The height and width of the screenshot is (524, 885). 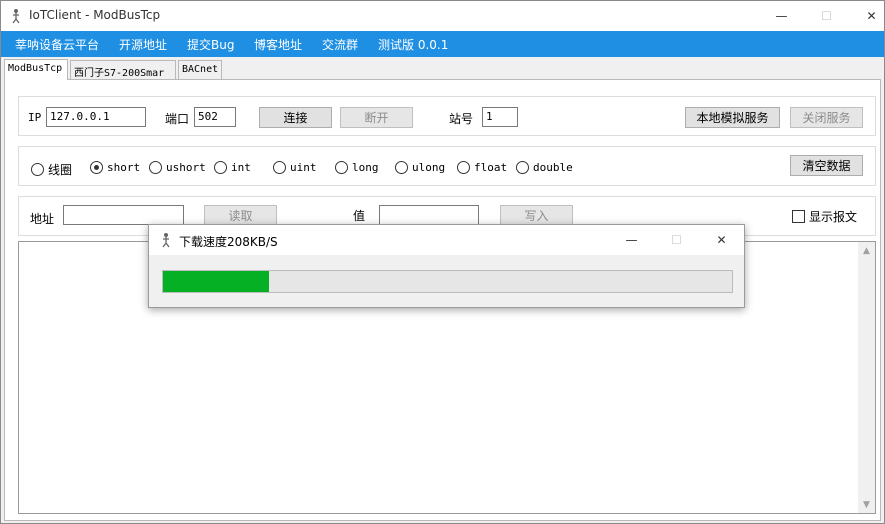 What do you see at coordinates (124, 167) in the screenshot?
I see `radio-short-label: short` at bounding box center [124, 167].